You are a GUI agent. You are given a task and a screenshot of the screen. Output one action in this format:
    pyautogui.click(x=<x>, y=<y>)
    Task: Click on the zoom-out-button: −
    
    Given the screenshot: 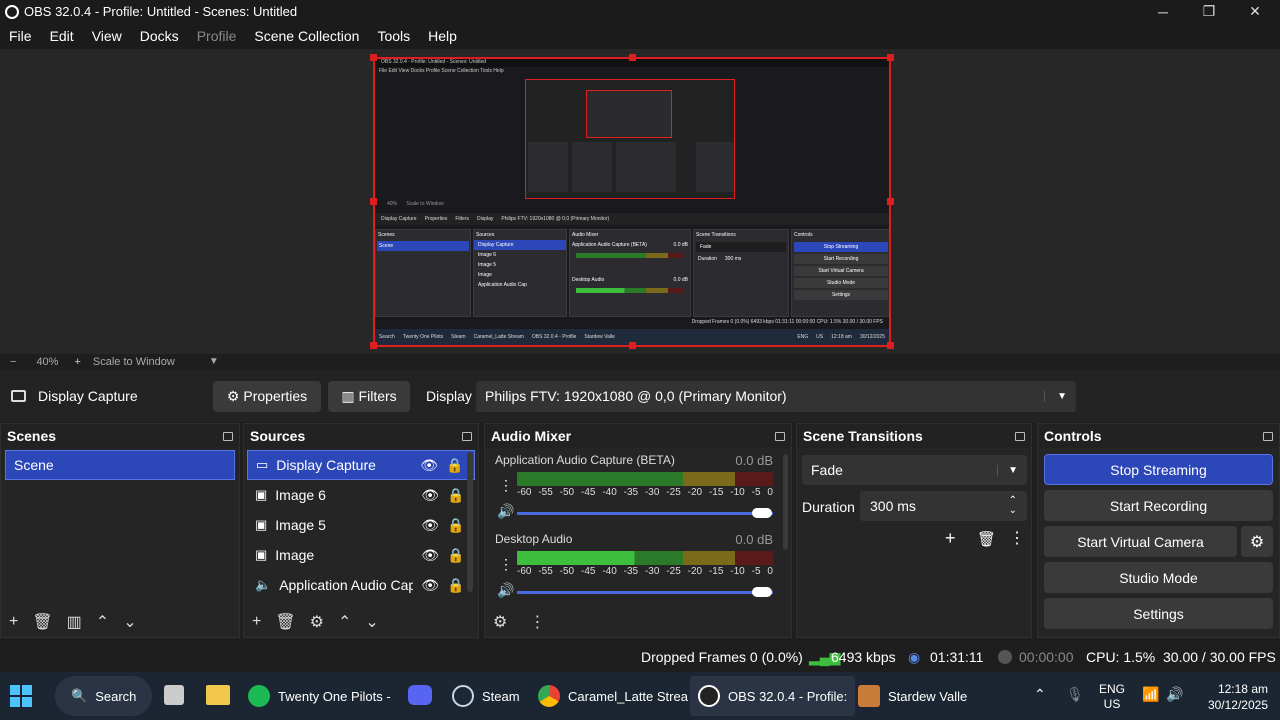 What is the action you would take?
    pyautogui.click(x=13, y=362)
    